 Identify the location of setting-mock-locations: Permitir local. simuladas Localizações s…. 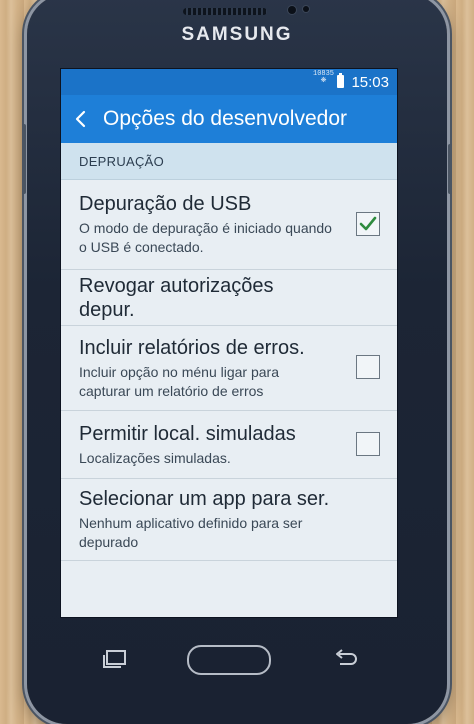
(229, 445).